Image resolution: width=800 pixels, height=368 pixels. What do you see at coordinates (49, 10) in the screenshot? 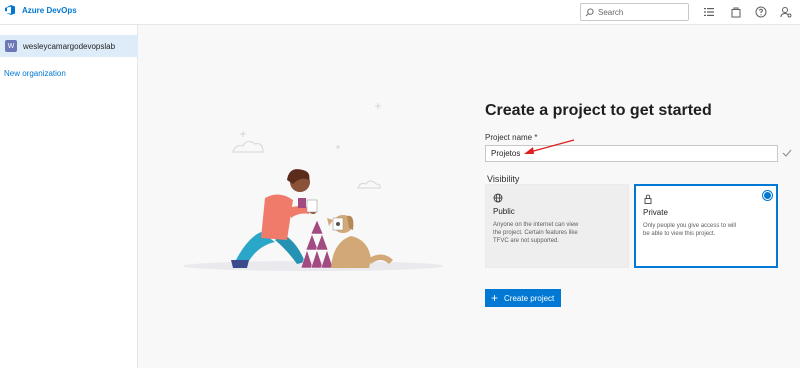
I see `brand-name: Azure DevOps` at bounding box center [49, 10].